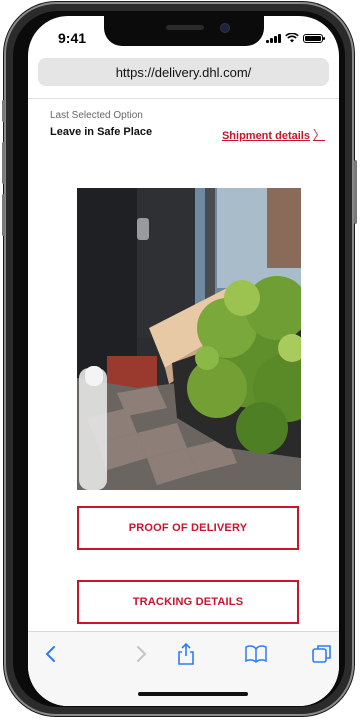 This screenshot has height=720, width=360. I want to click on browser-toolbar, so click(183, 668).